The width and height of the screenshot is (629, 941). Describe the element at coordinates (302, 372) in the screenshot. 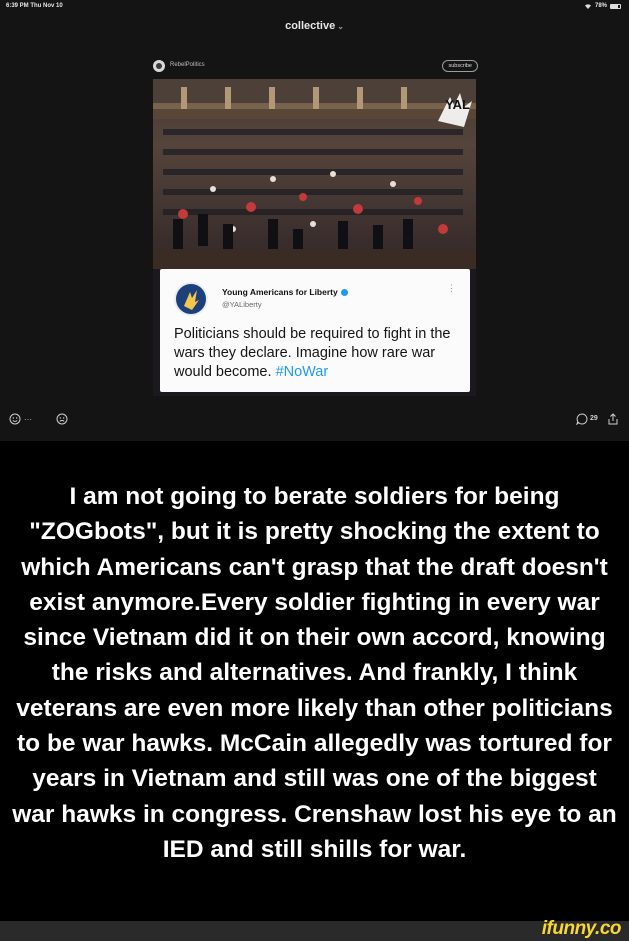

I see `tweet-hashtag: #NoWar` at that location.